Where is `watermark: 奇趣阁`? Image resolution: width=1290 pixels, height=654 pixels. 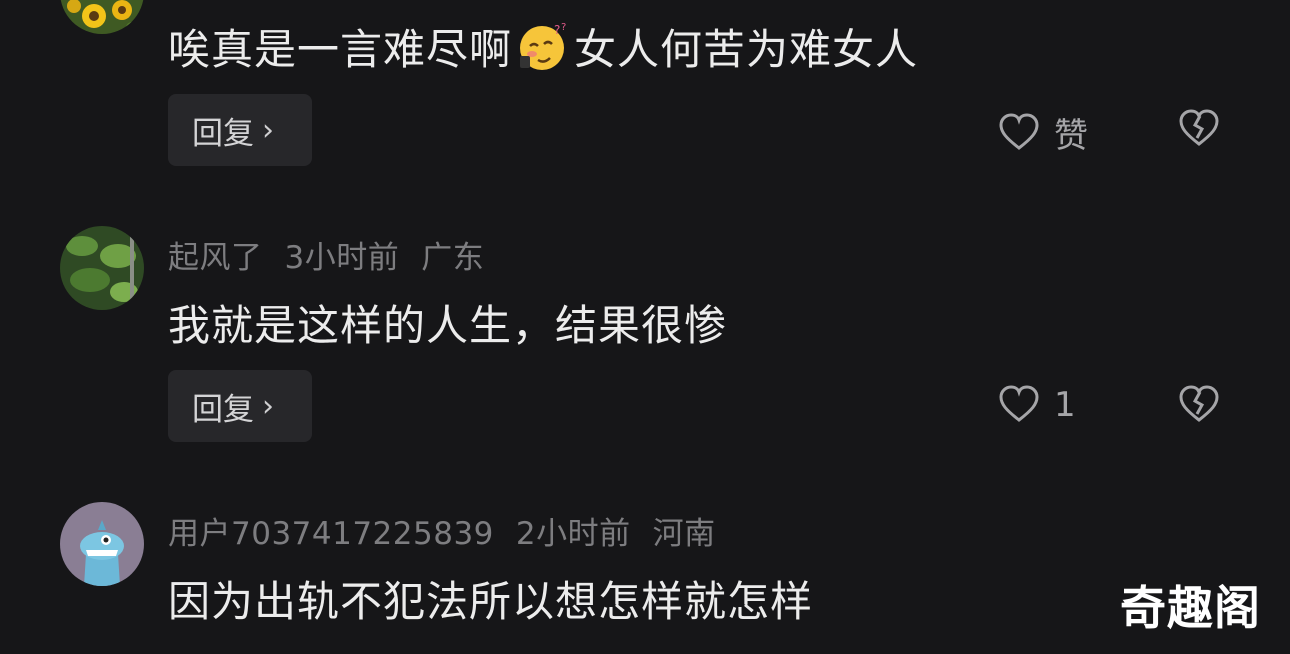 watermark: 奇趣阁 is located at coordinates (1190, 608).